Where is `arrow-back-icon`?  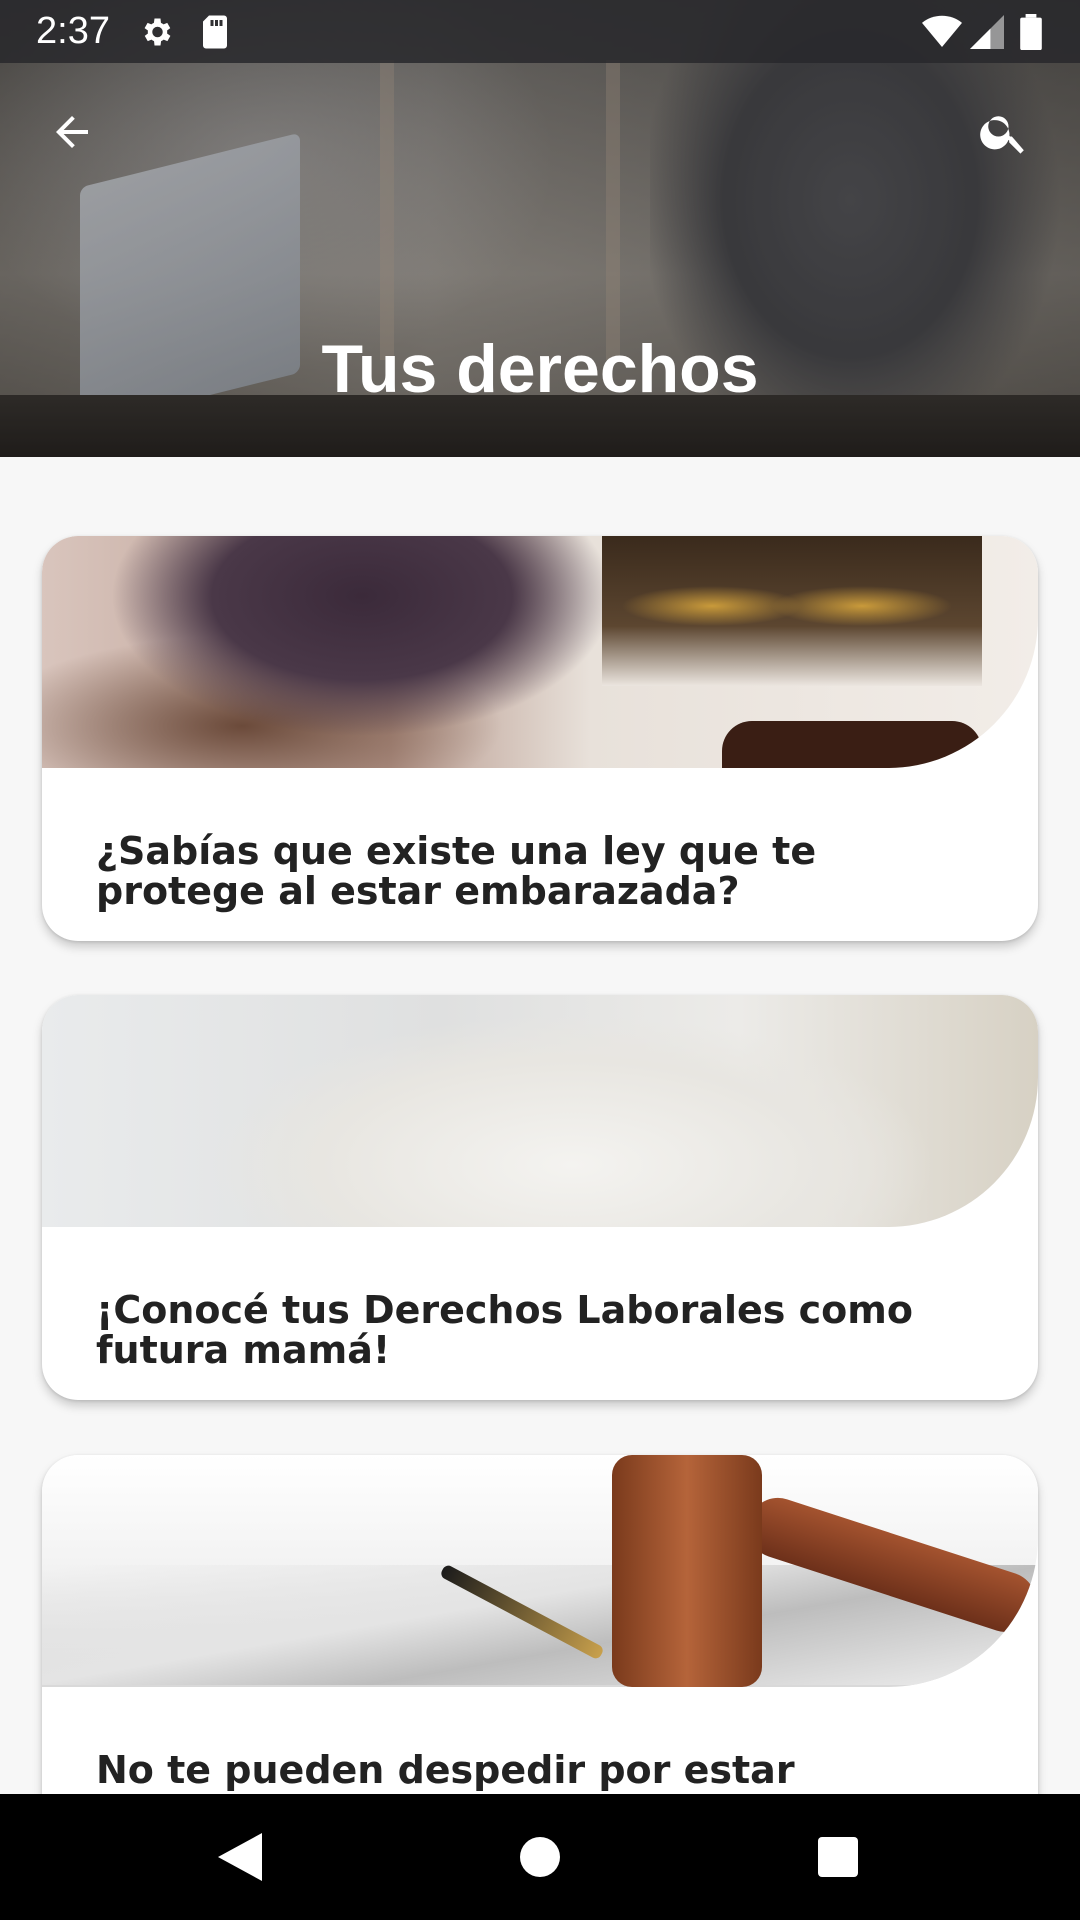 arrow-back-icon is located at coordinates (72, 132).